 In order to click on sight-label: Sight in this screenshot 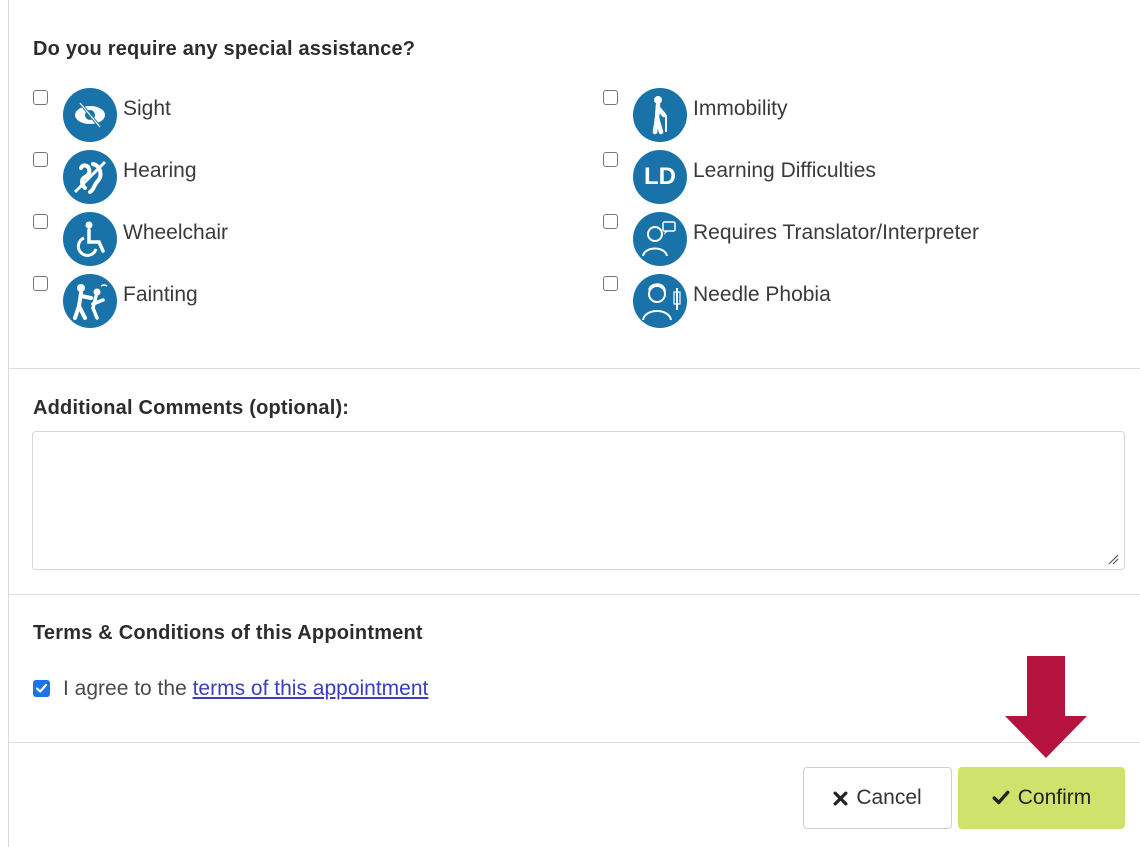, I will do `click(147, 108)`.